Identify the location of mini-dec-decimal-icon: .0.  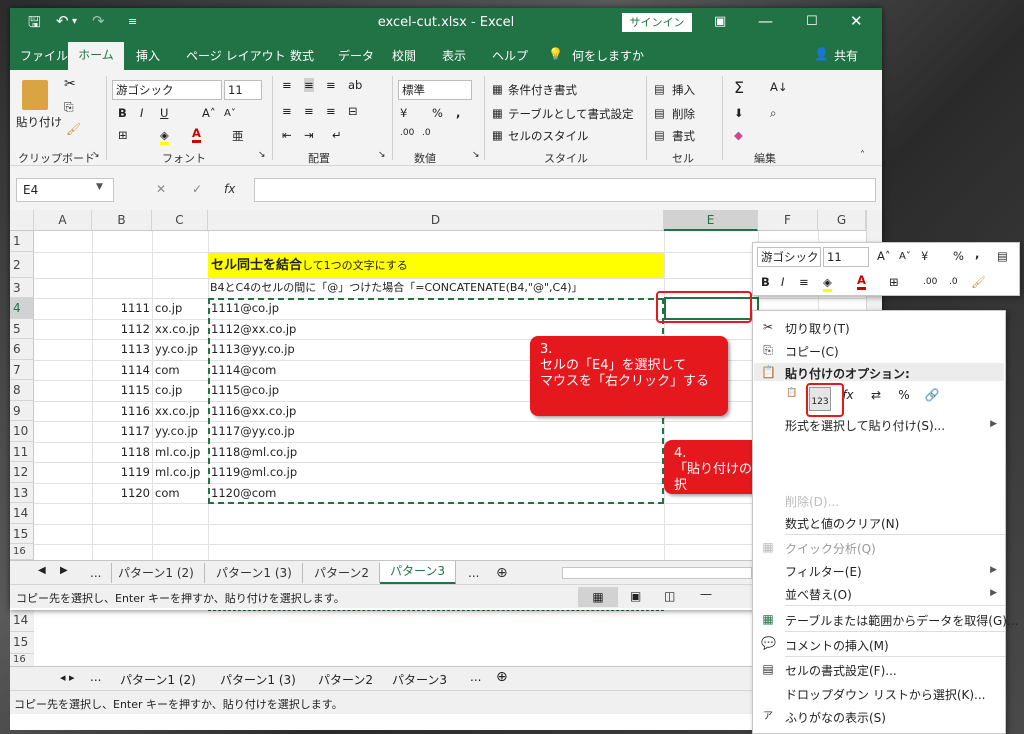
(953, 282).